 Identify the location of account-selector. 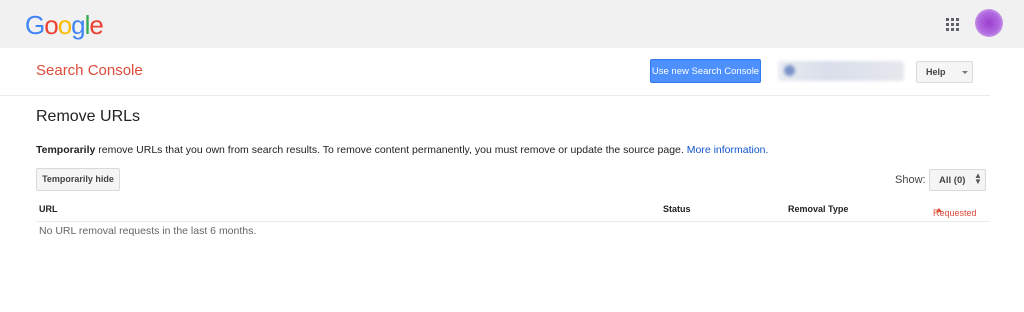
(841, 71).